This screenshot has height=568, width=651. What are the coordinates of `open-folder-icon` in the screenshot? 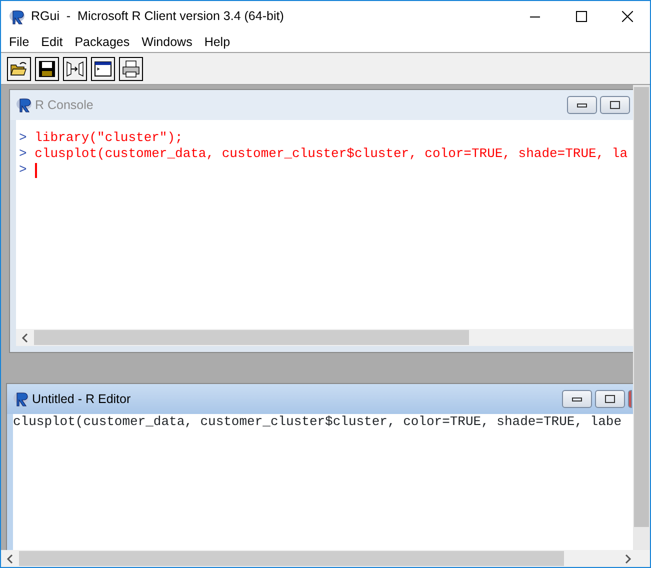 It's located at (19, 69).